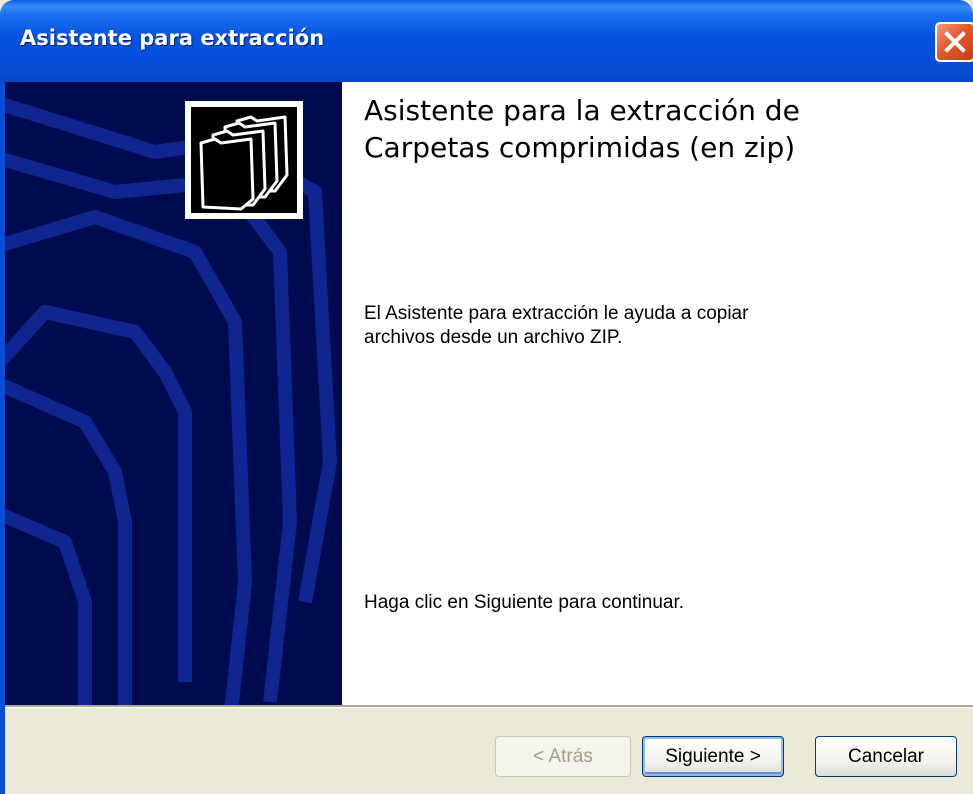 The image size is (973, 794). What do you see at coordinates (713, 756) in the screenshot?
I see `next-button: Siguiente >` at bounding box center [713, 756].